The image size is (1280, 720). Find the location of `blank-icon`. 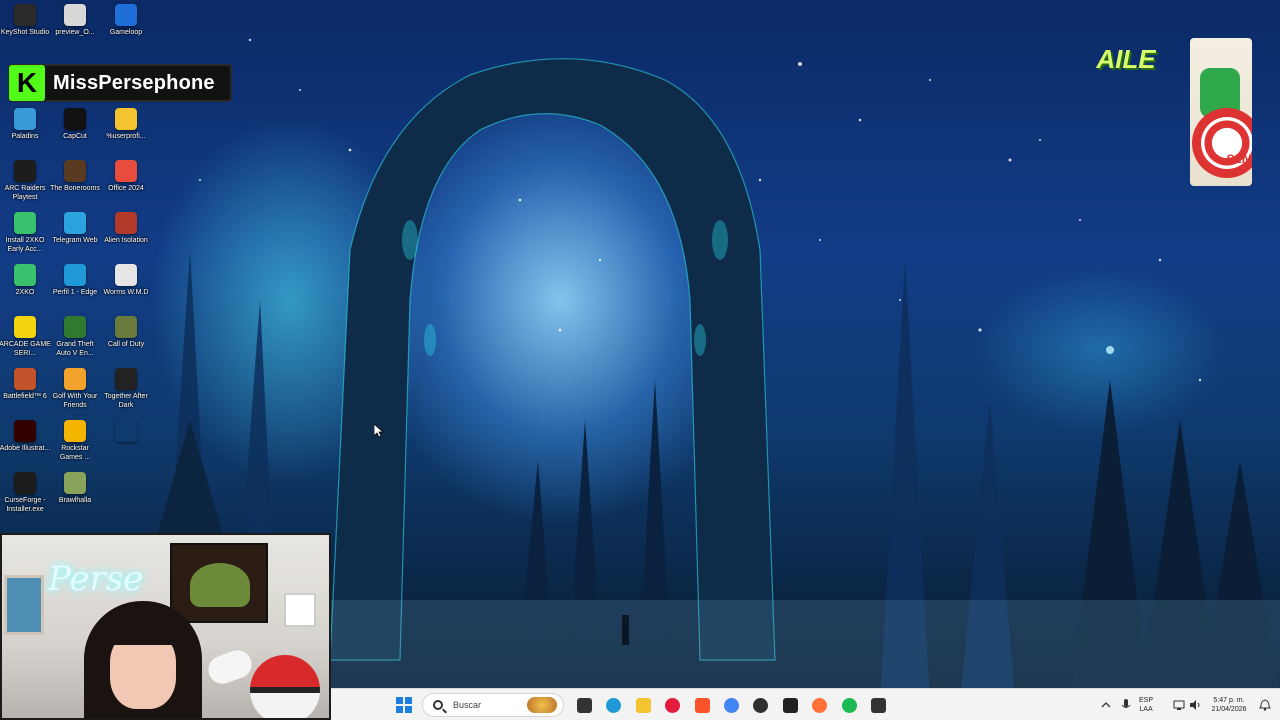

blank-icon is located at coordinates (126, 431).